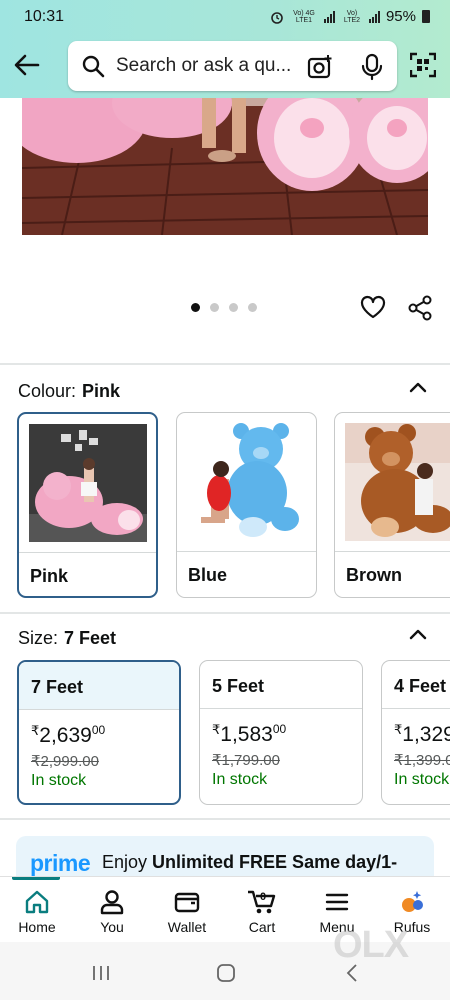 The height and width of the screenshot is (1000, 450). Describe the element at coordinates (211, 66) in the screenshot. I see `search-input` at that location.